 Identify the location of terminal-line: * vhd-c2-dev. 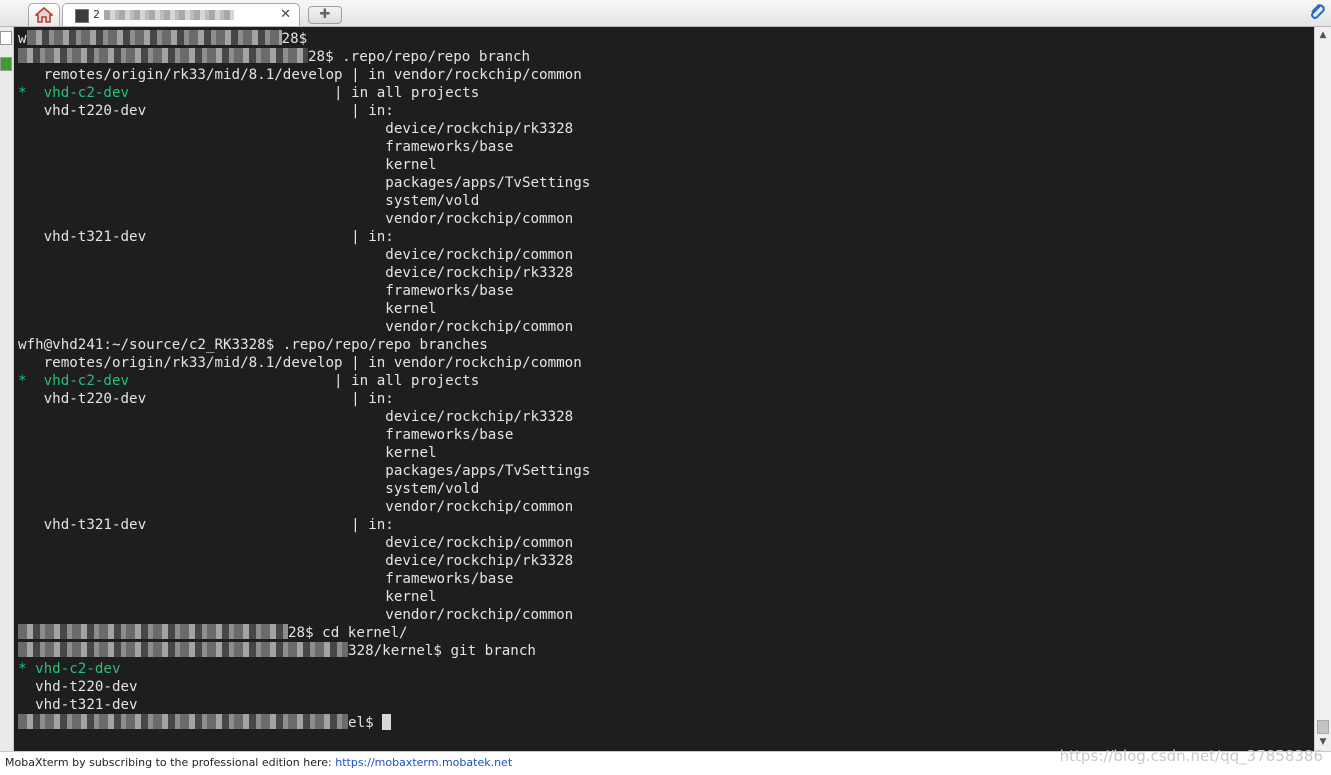
(304, 669).